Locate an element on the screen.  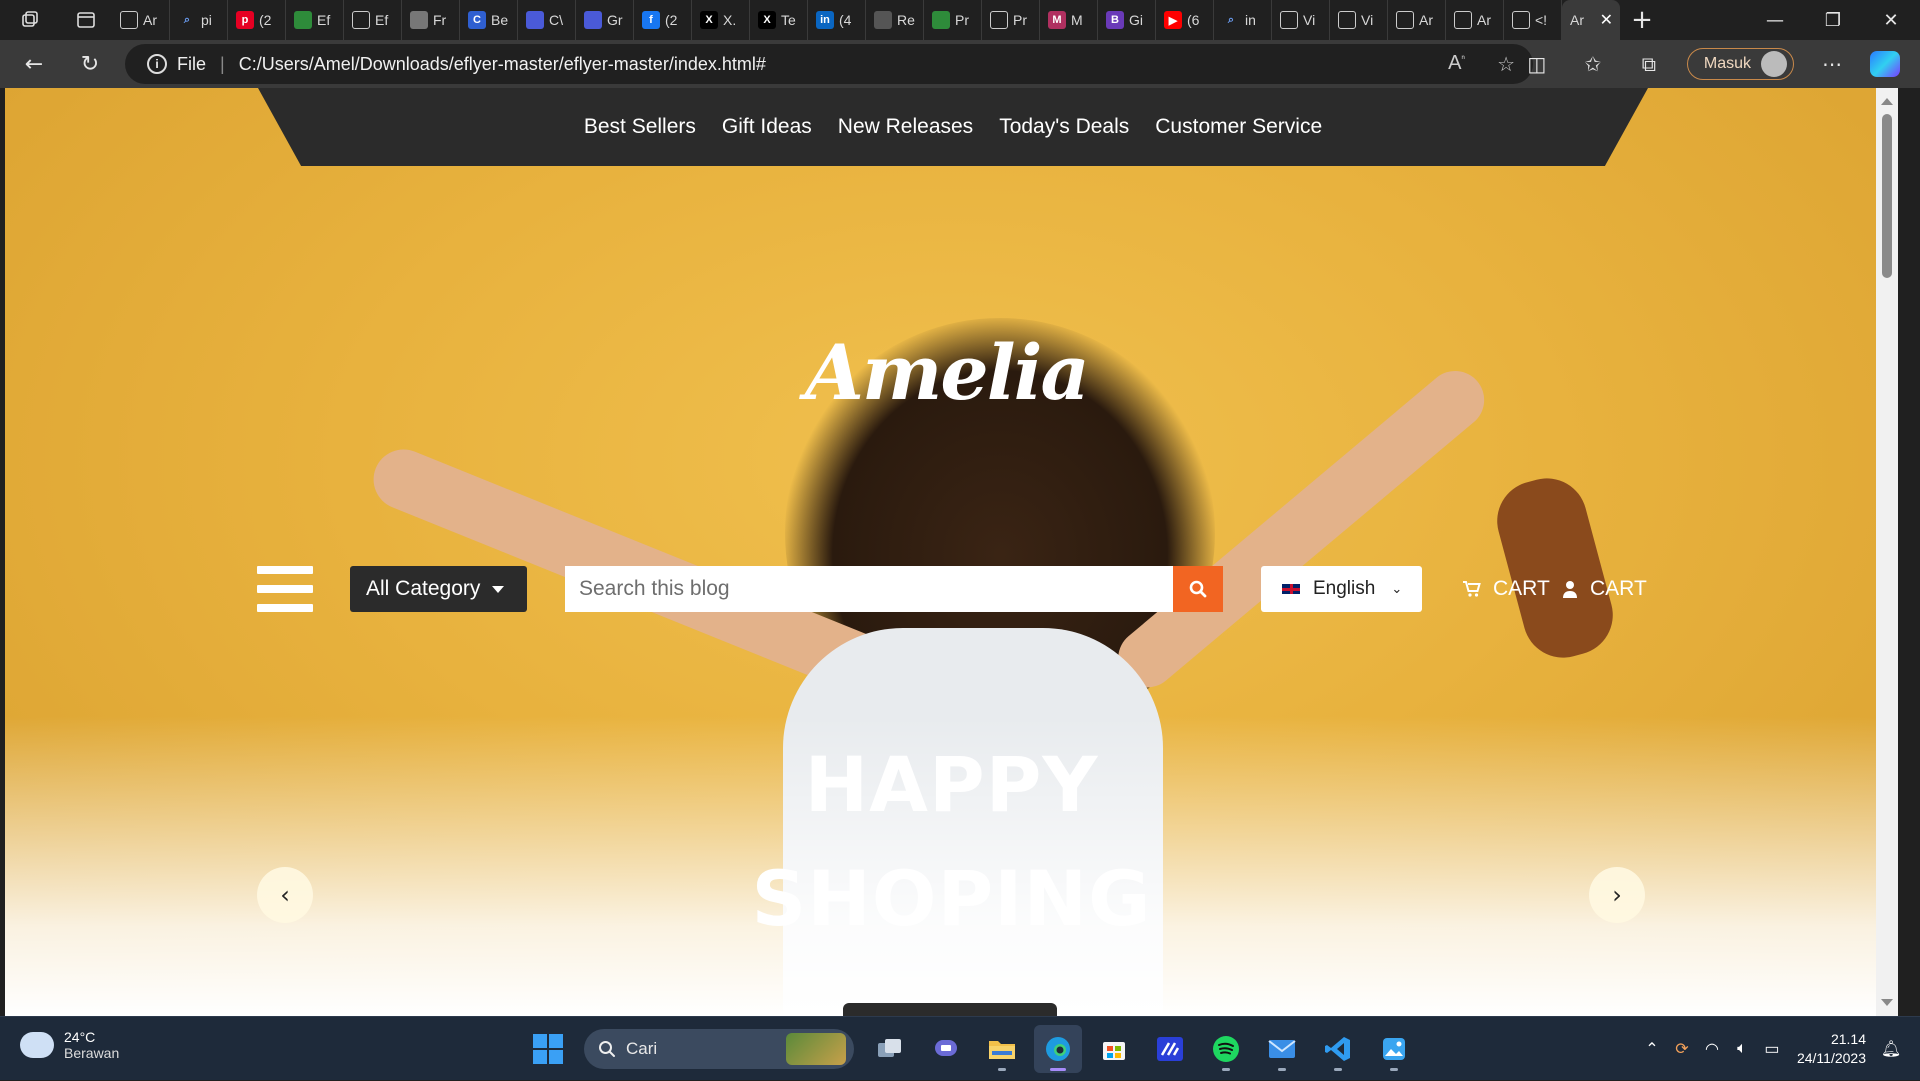
chevron-up-icon: ⌃ is located at coordinates (1652, 1049).